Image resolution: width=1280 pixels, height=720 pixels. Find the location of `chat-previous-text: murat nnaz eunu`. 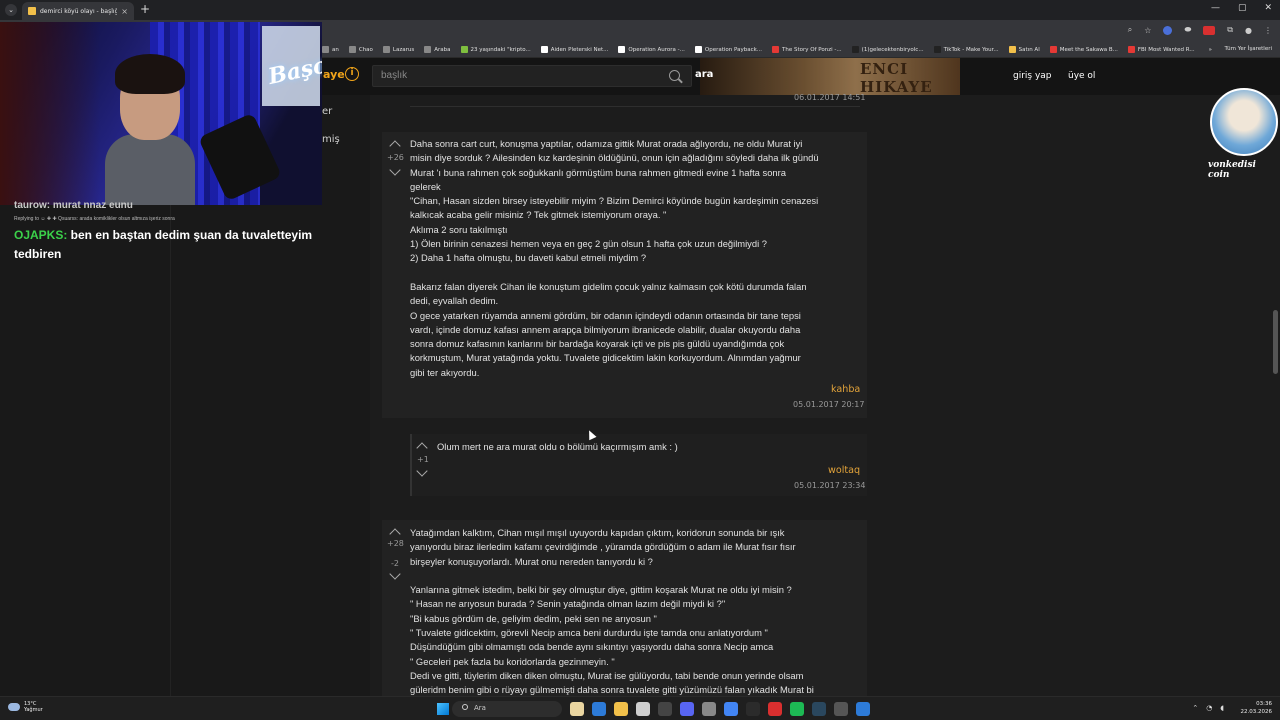

chat-previous-text: murat nnaz eunu is located at coordinates (92, 205).